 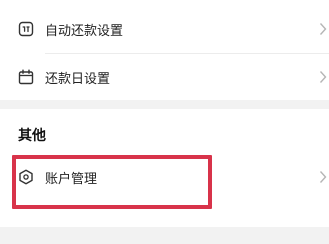 What do you see at coordinates (71, 179) in the screenshot?
I see `account-management-label: 账户管理` at bounding box center [71, 179].